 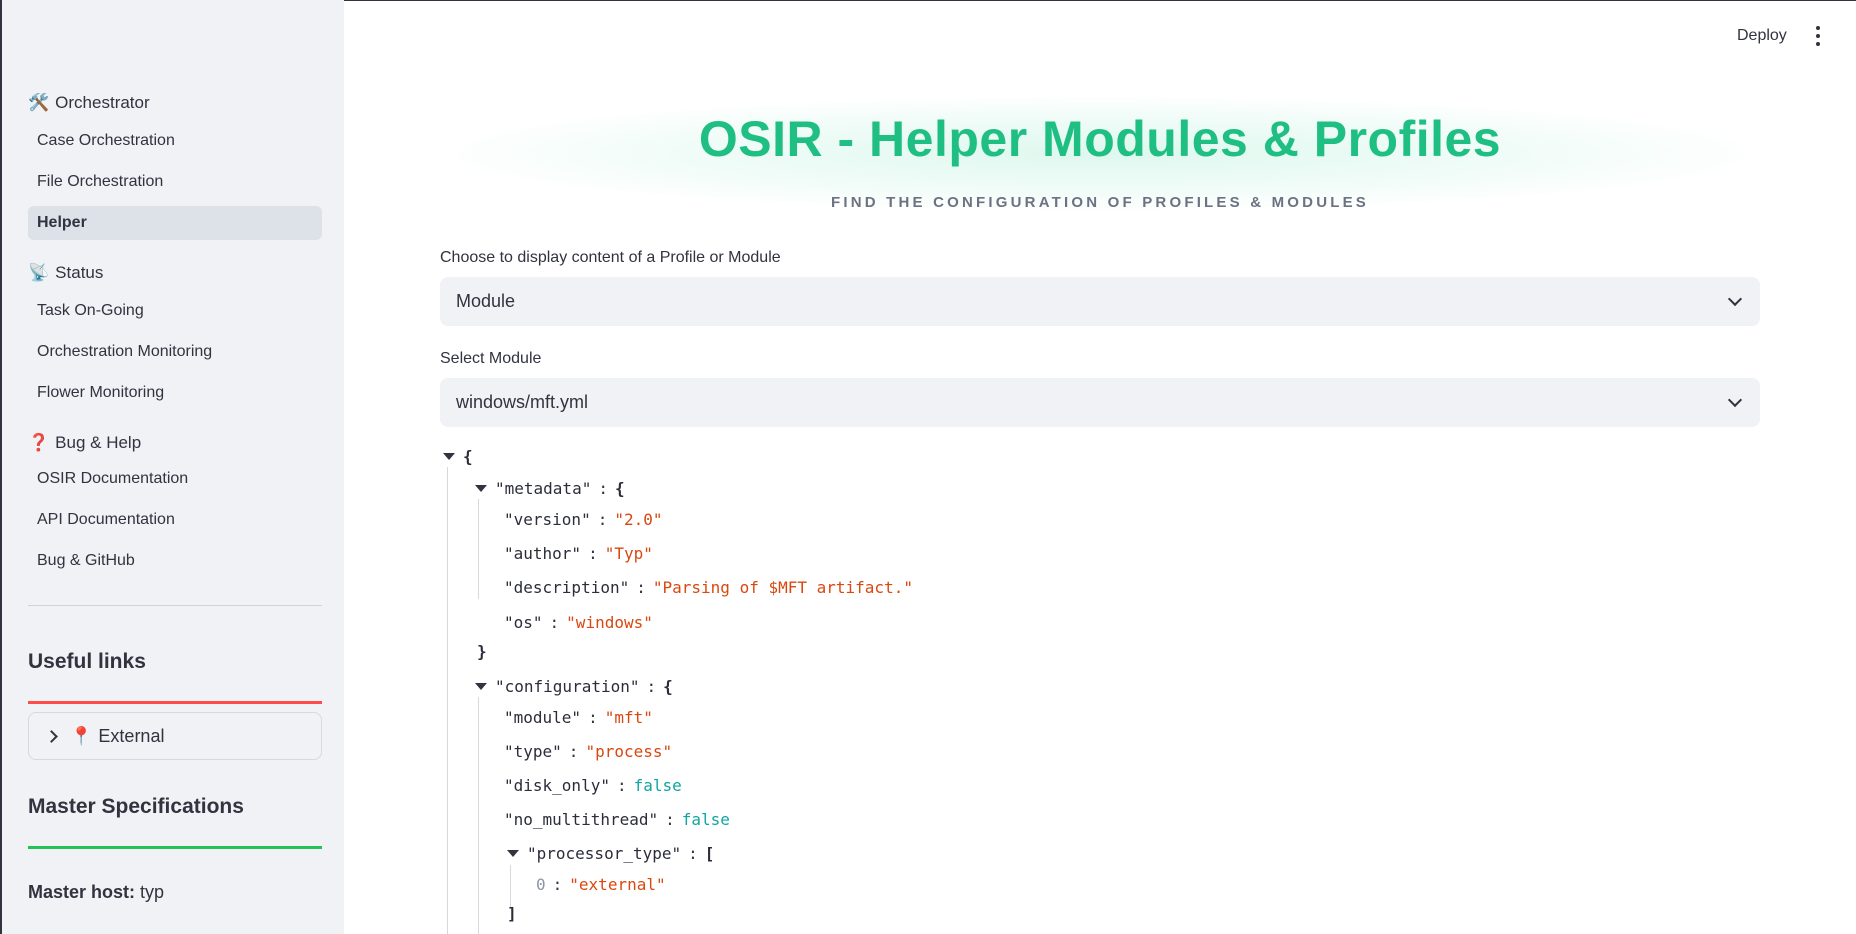 What do you see at coordinates (98, 442) in the screenshot?
I see `section-label: Bug & Help` at bounding box center [98, 442].